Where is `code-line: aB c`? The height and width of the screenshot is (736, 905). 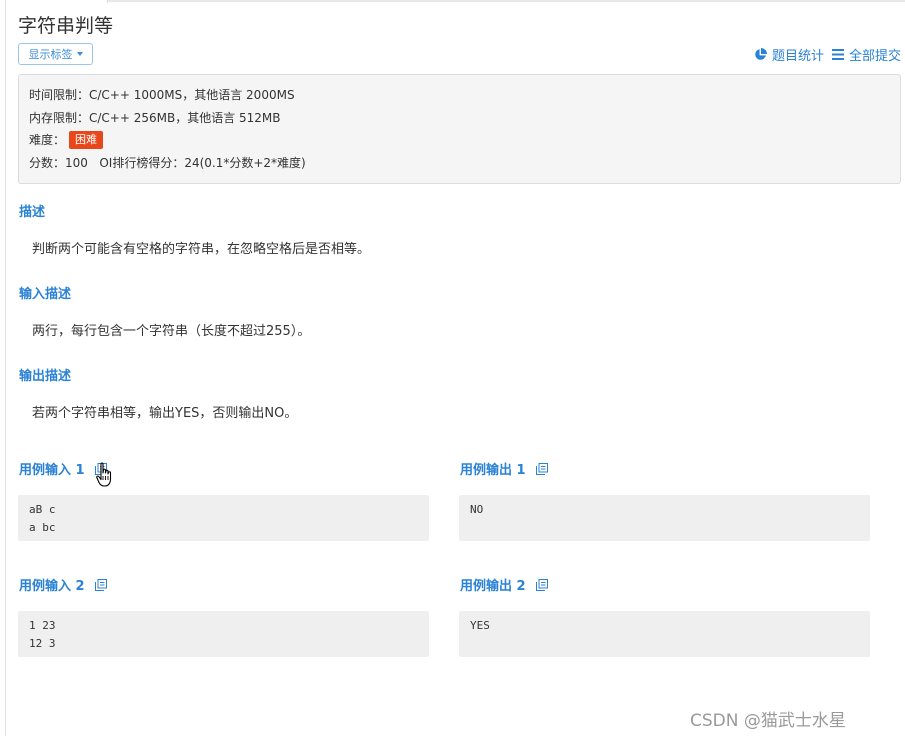
code-line: aB c is located at coordinates (42, 509).